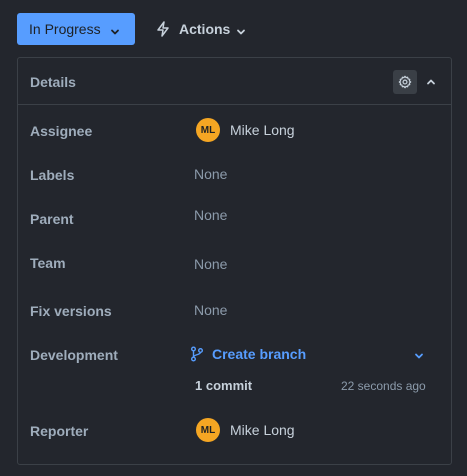  I want to click on fix-versions-label: Fix versions, so click(71, 311).